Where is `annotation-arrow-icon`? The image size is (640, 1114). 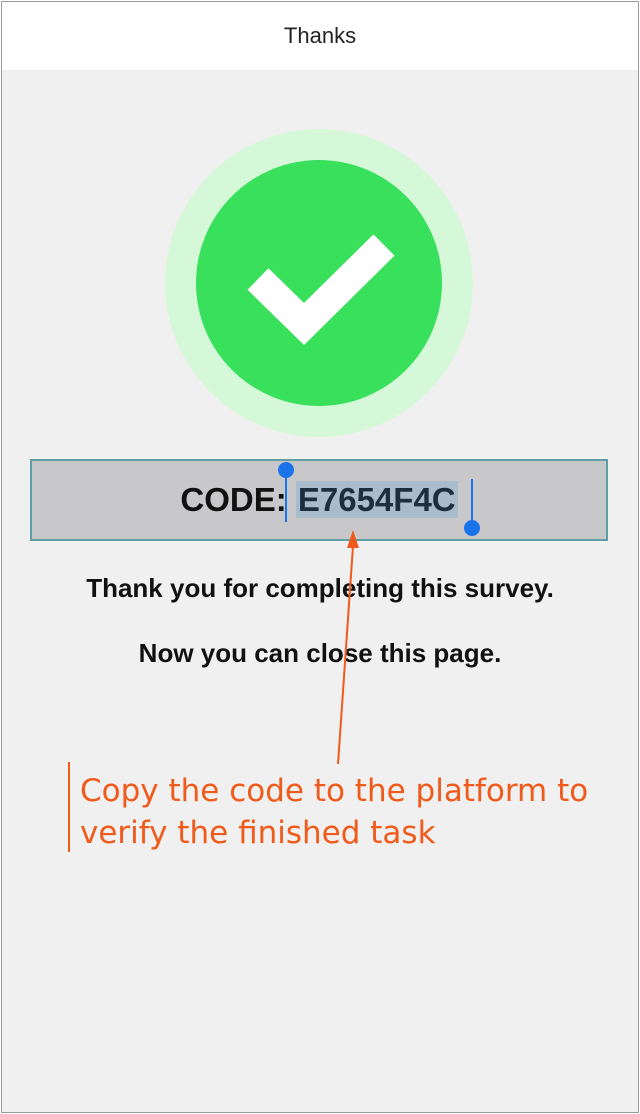
annotation-arrow-icon is located at coordinates (348, 647).